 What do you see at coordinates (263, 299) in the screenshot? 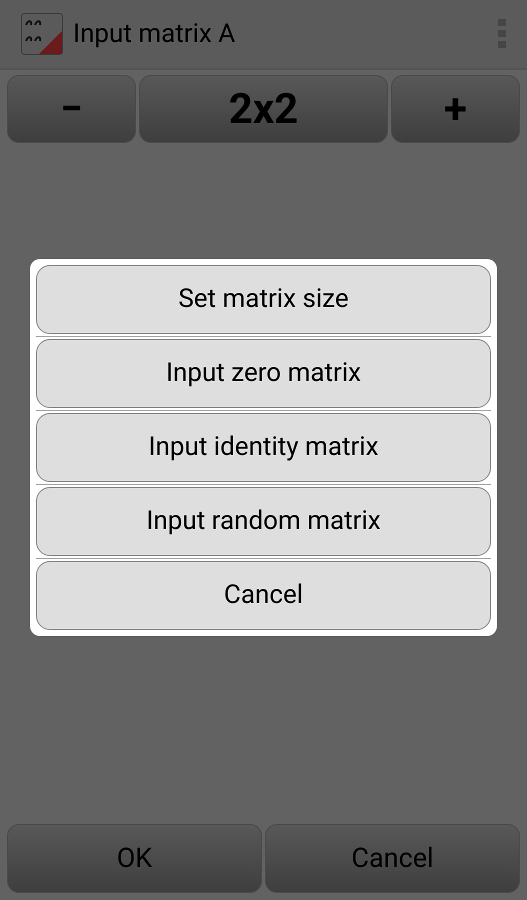
I see `dialog-option: Set matrix size` at bounding box center [263, 299].